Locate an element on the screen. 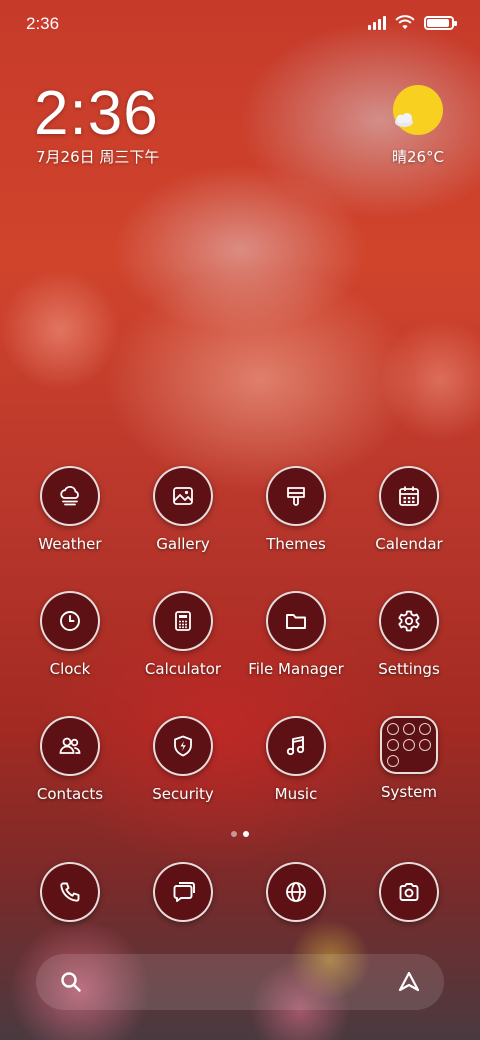  battery-icon is located at coordinates (440, 23).